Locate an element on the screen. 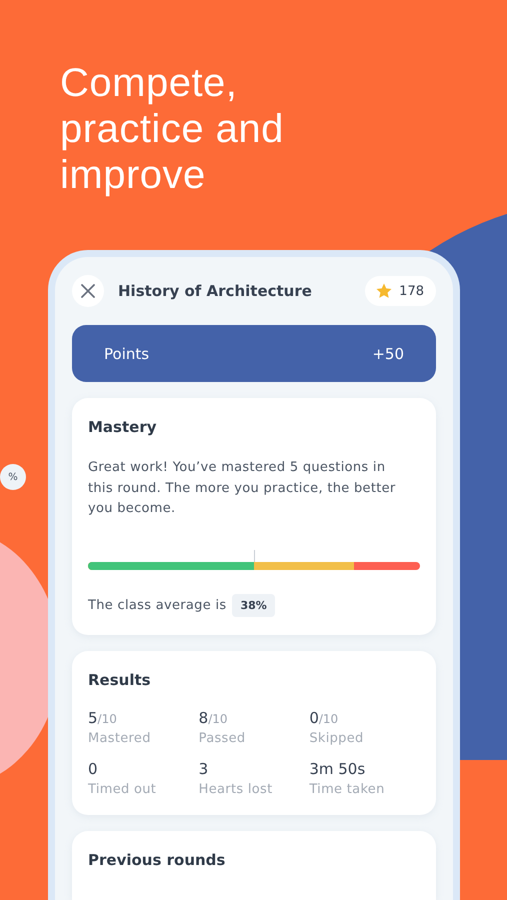  stat-label: Time taken is located at coordinates (347, 789).